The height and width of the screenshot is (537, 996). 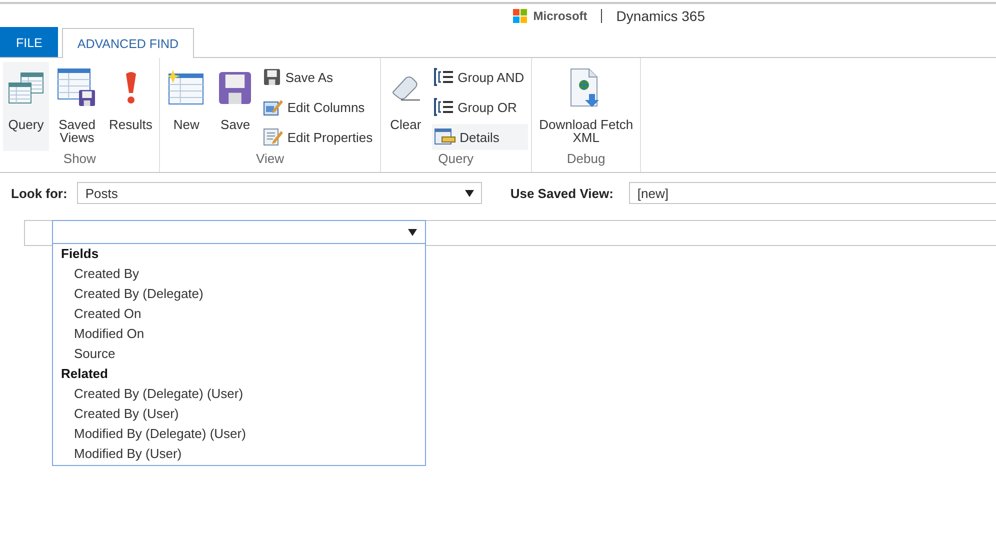 What do you see at coordinates (239, 294) in the screenshot?
I see `dropdown-option: Created By (Delegate)` at bounding box center [239, 294].